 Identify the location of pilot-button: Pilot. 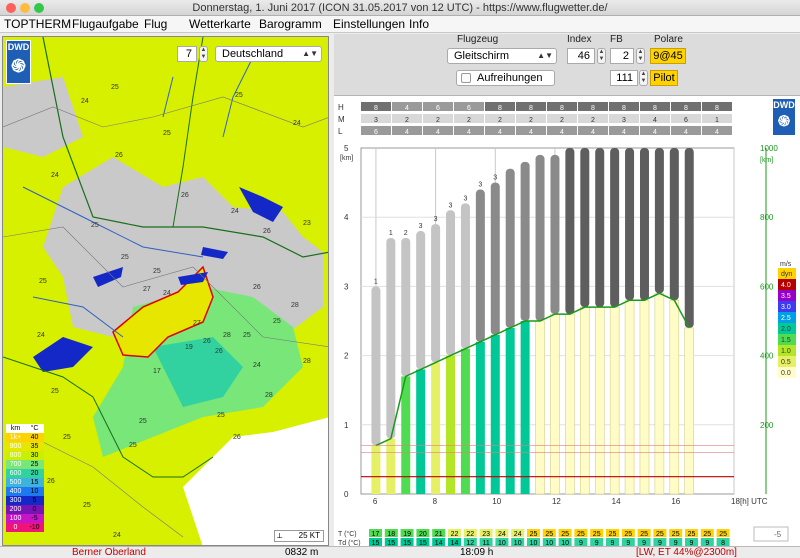
(664, 78).